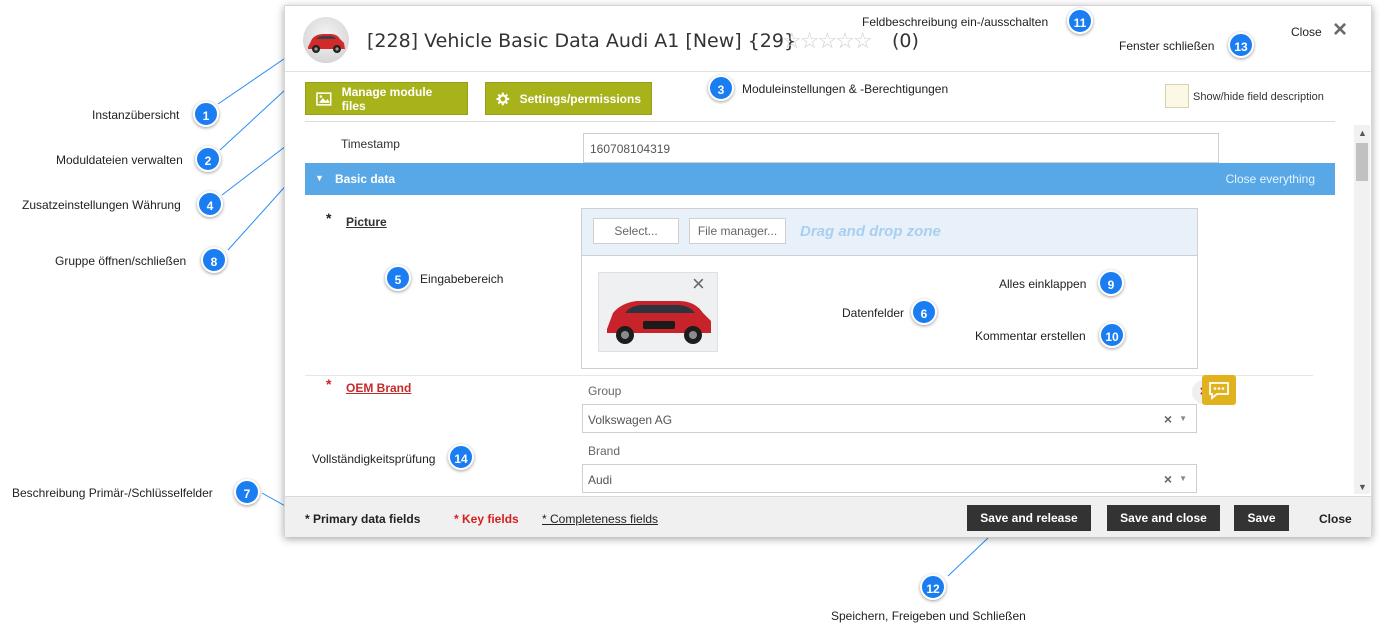  I want to click on group-title: Basic data, so click(365, 179).